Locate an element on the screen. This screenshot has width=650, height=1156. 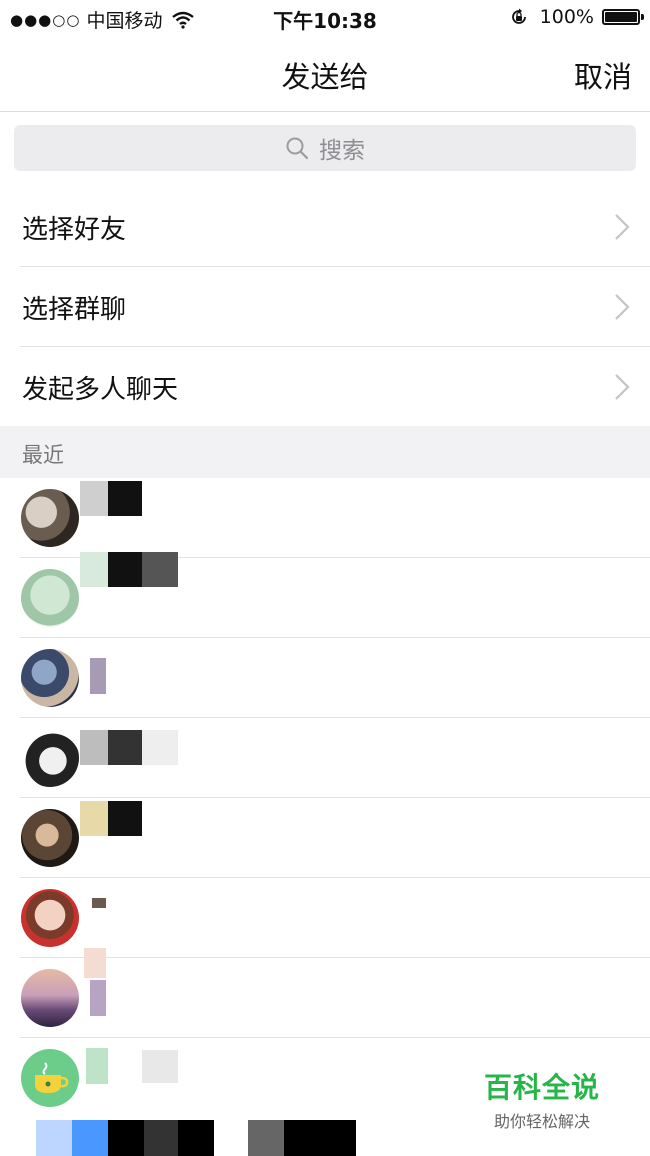
search-input: 搜索 is located at coordinates (325, 148).